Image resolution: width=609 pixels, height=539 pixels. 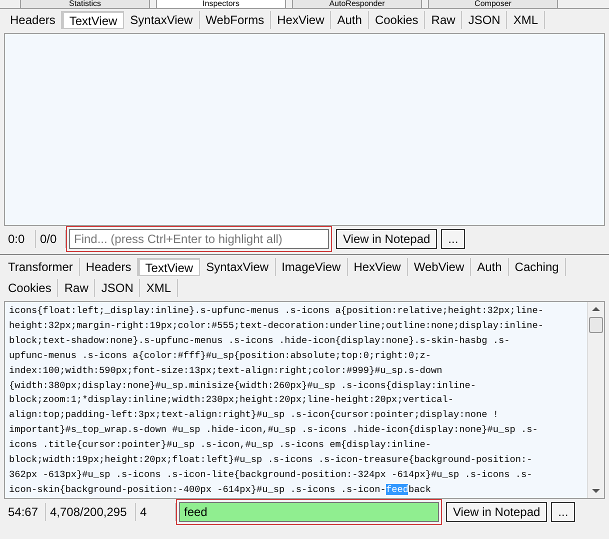 I want to click on tab: Transformer, so click(x=41, y=267).